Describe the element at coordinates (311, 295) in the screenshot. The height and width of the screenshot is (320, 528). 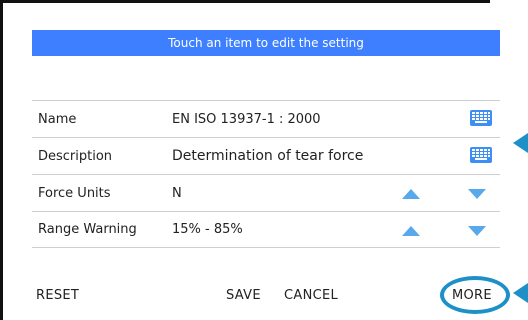
I see `cancel-button: CANCEL` at that location.